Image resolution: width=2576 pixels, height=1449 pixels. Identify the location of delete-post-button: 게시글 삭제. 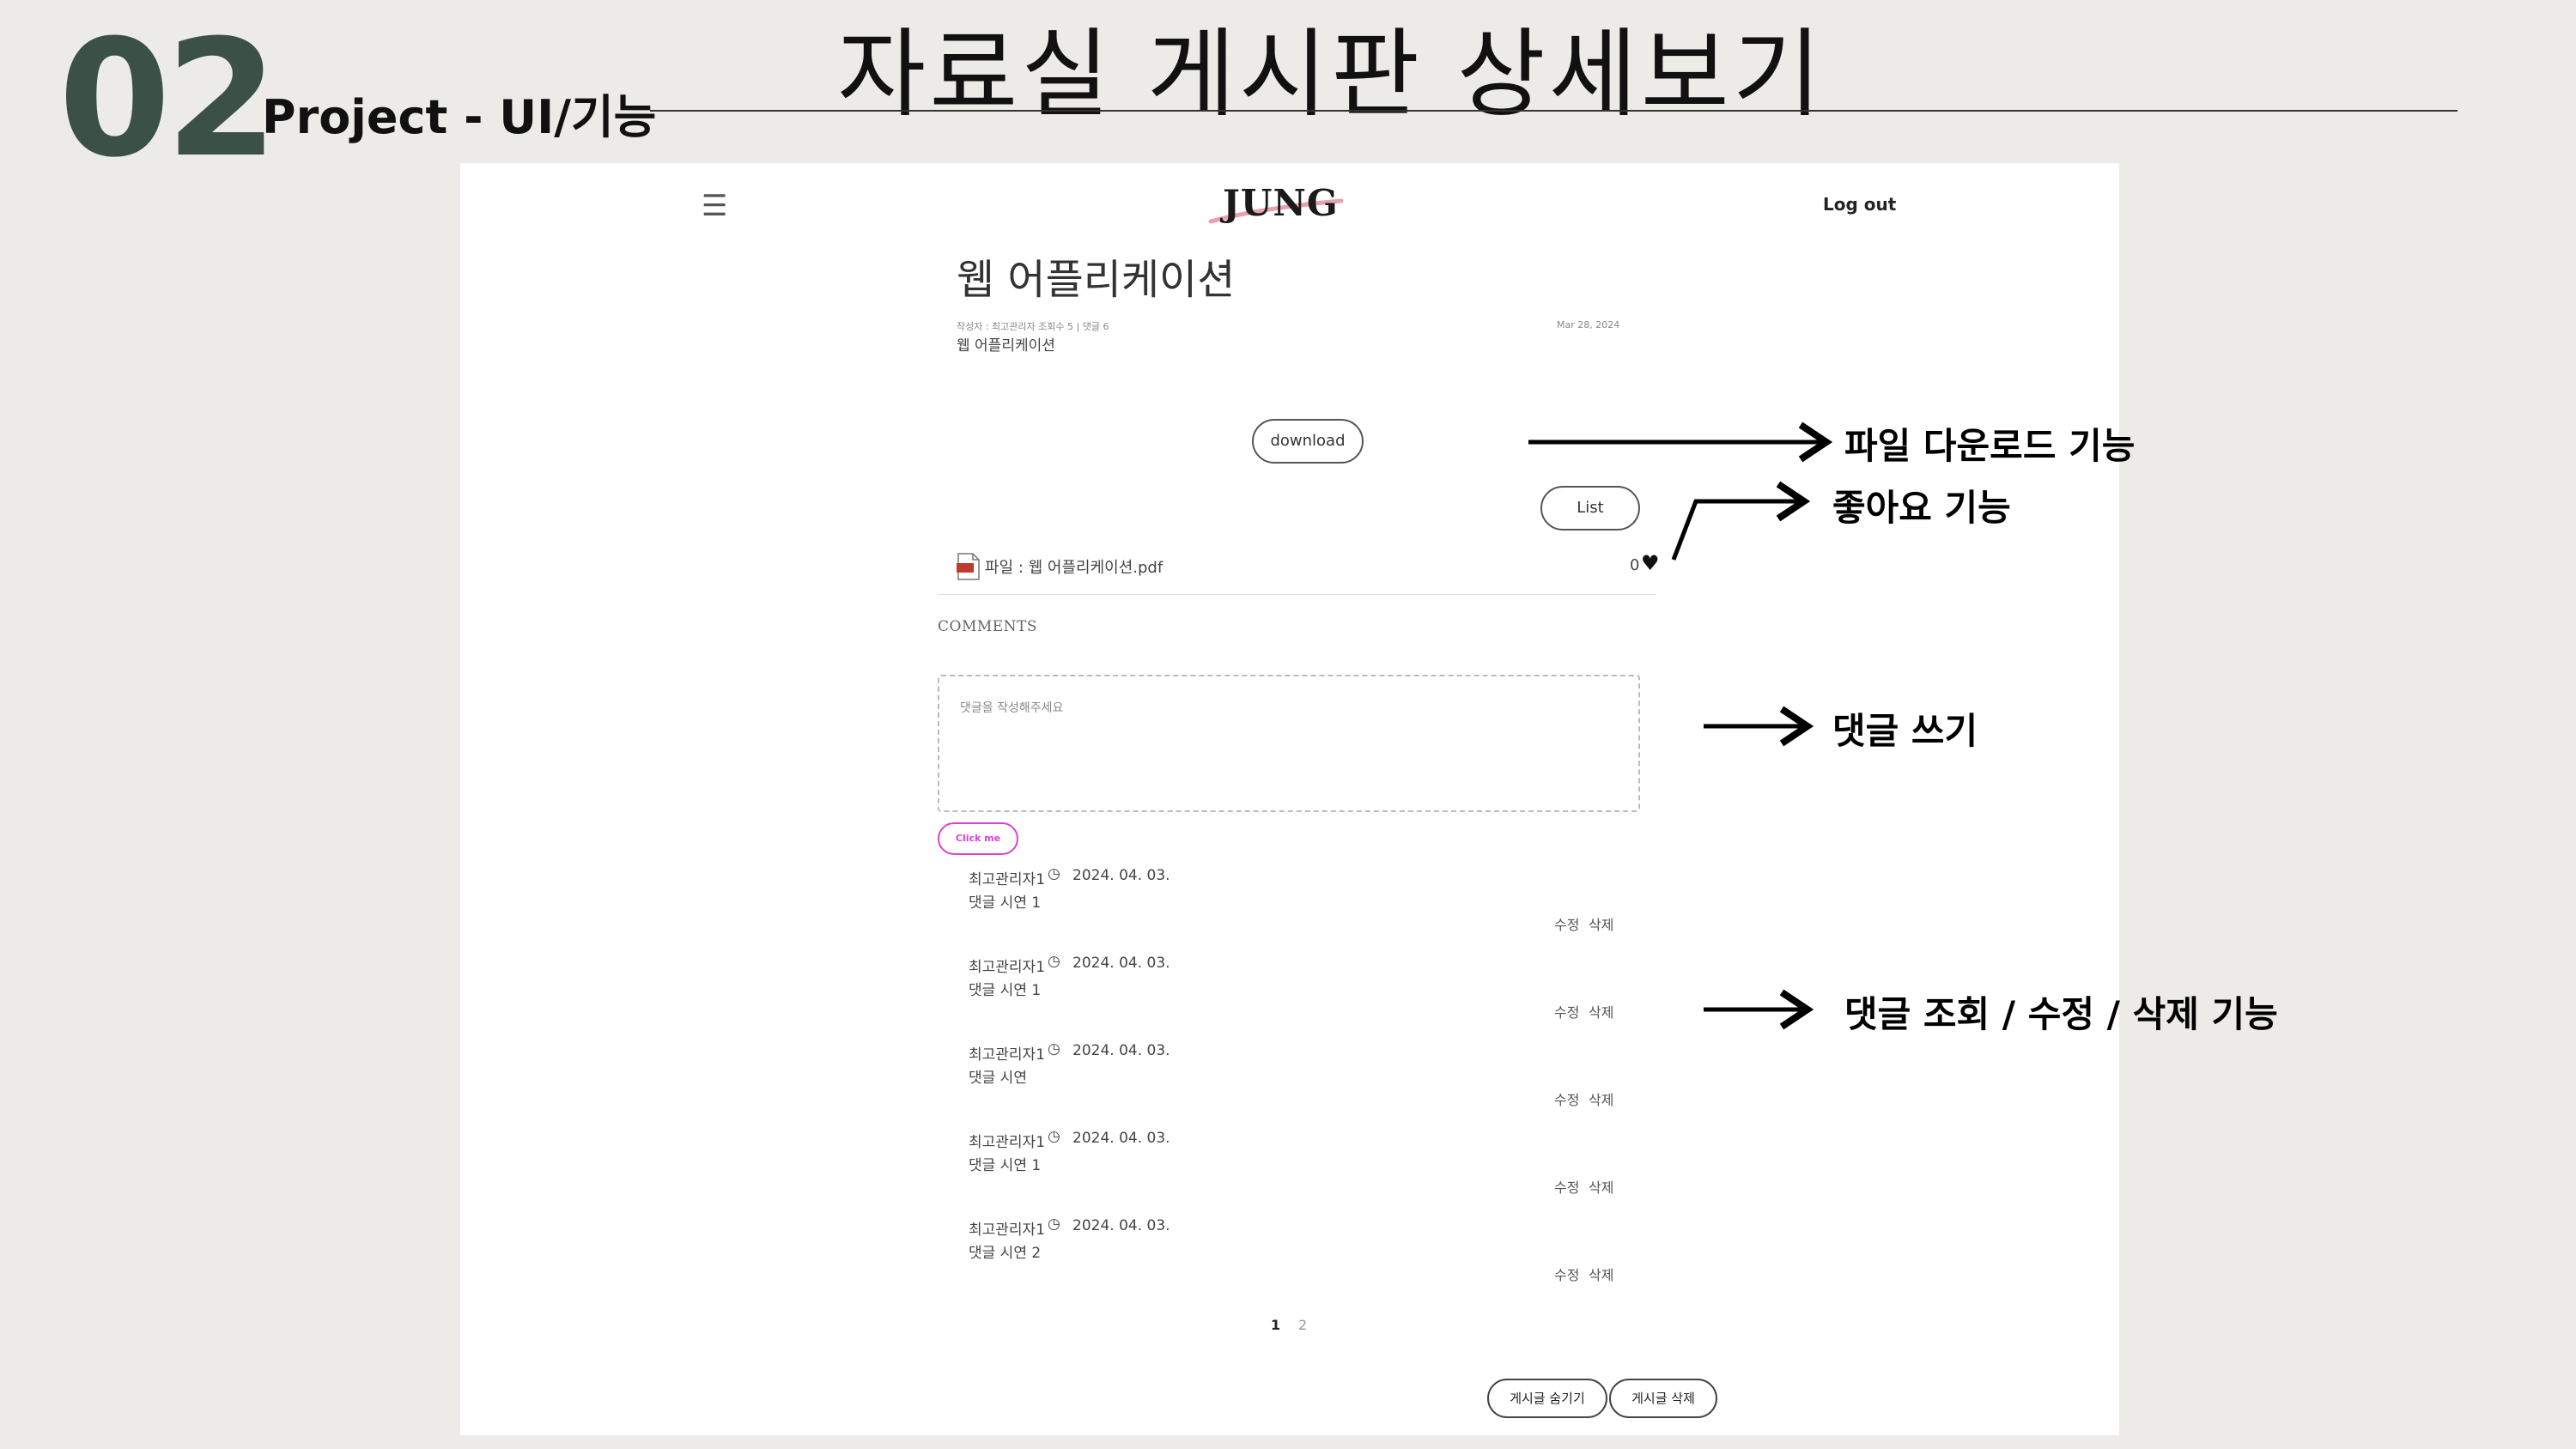
(1663, 1398).